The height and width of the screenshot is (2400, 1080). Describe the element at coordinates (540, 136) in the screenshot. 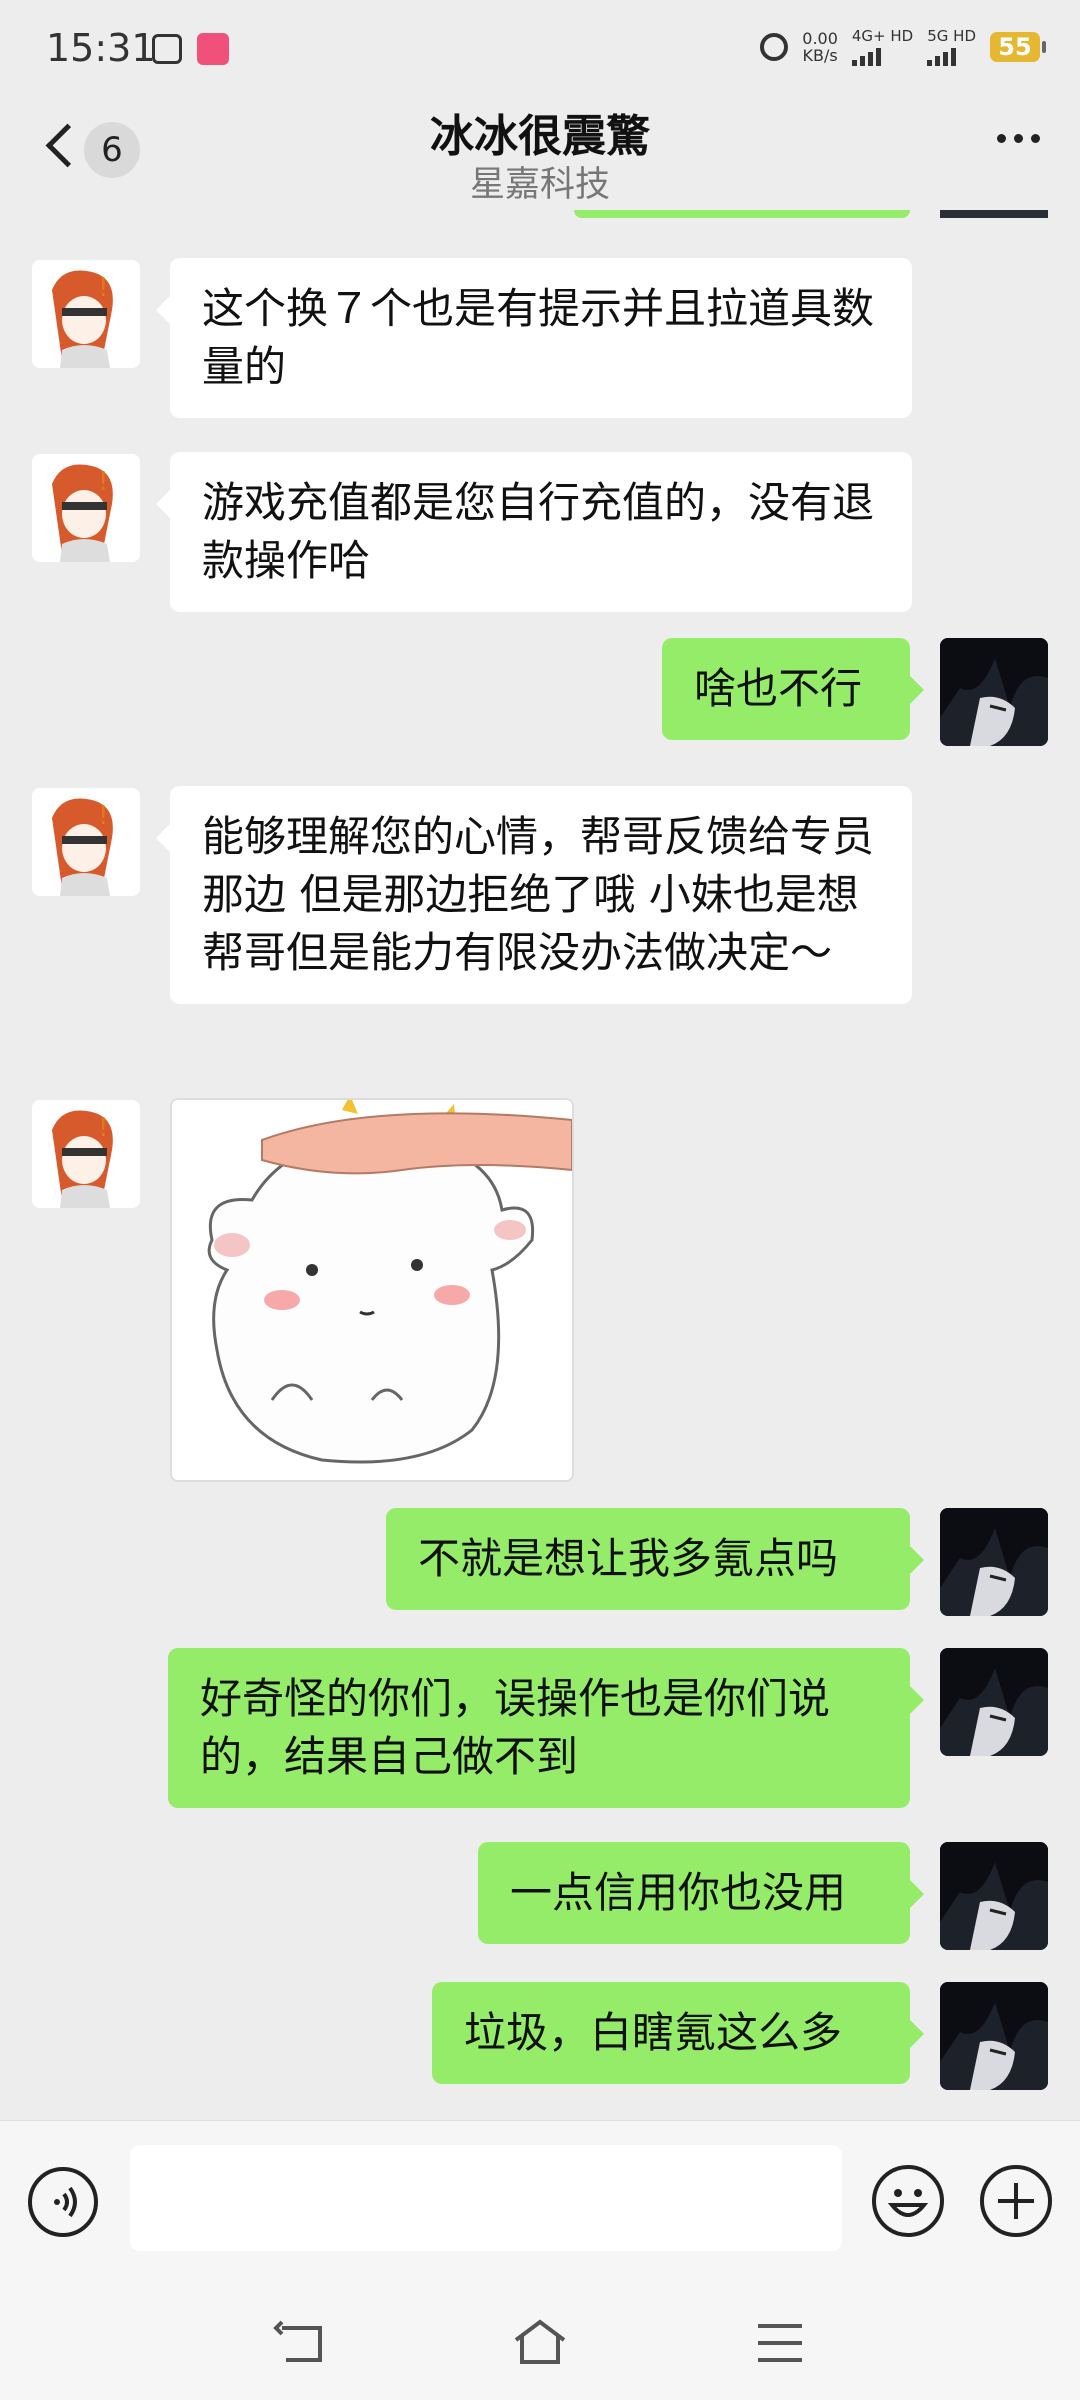

I see `chat-title: 冰冰很震驚` at that location.